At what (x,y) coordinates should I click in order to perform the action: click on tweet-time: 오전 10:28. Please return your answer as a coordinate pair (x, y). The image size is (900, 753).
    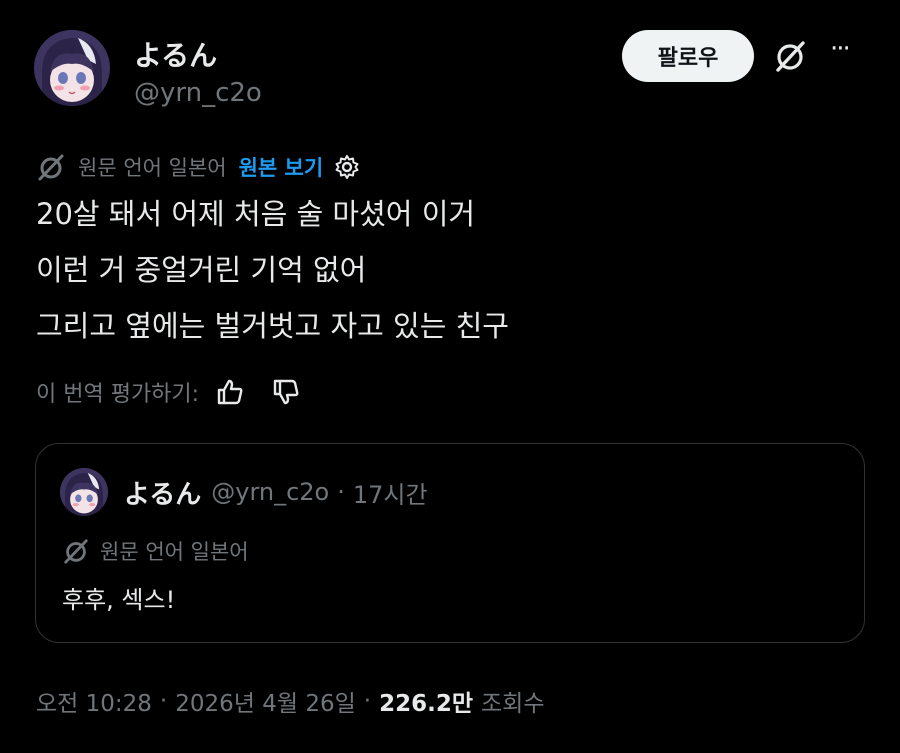
    Looking at the image, I should click on (94, 701).